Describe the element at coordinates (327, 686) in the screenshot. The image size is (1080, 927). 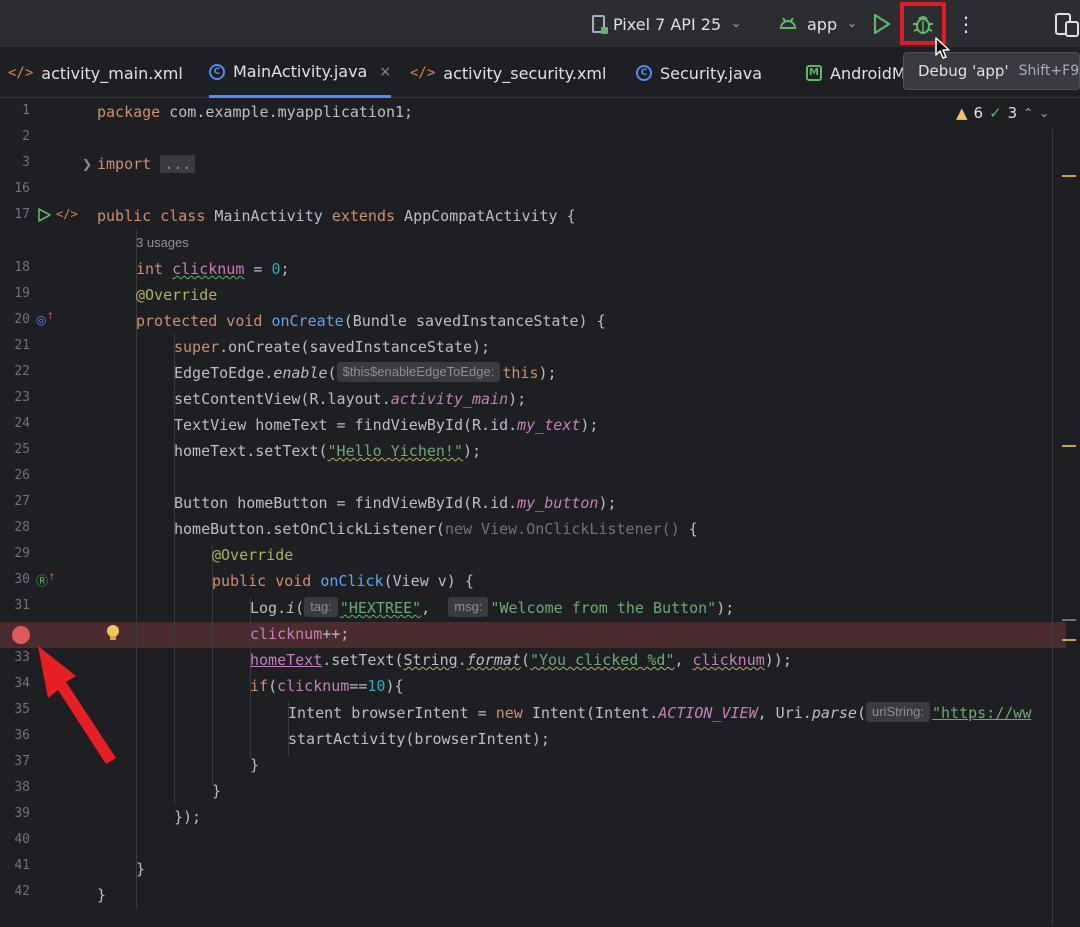
I see `code-line-34: if(clicknum==10){` at that location.